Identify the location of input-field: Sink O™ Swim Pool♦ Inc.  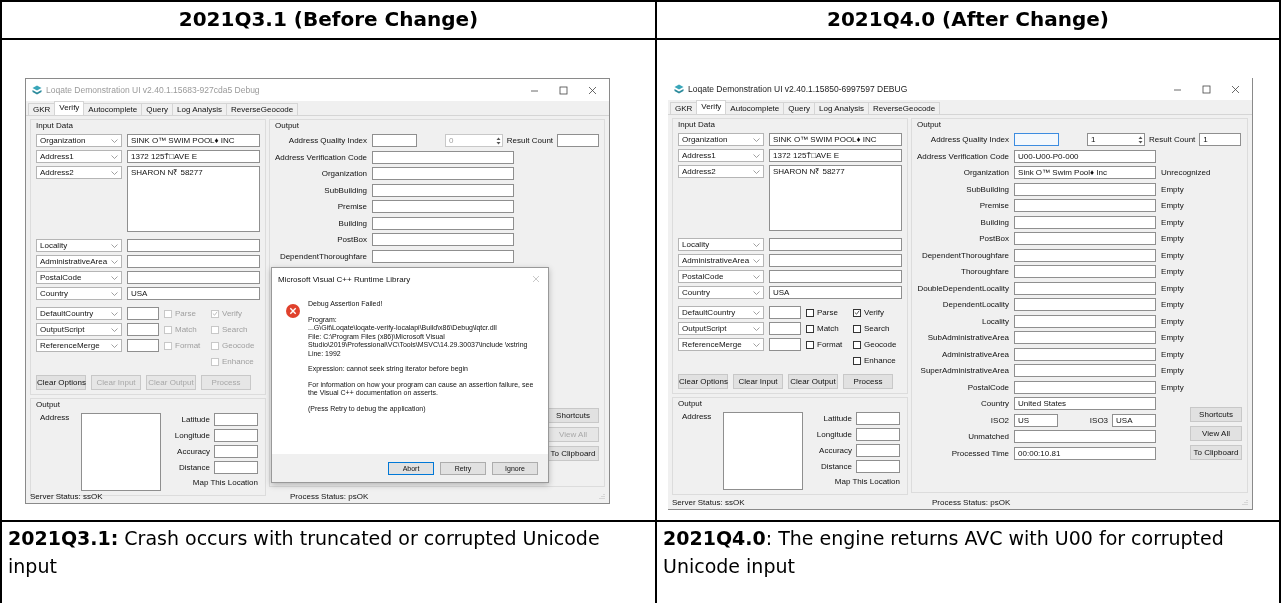
(1085, 172).